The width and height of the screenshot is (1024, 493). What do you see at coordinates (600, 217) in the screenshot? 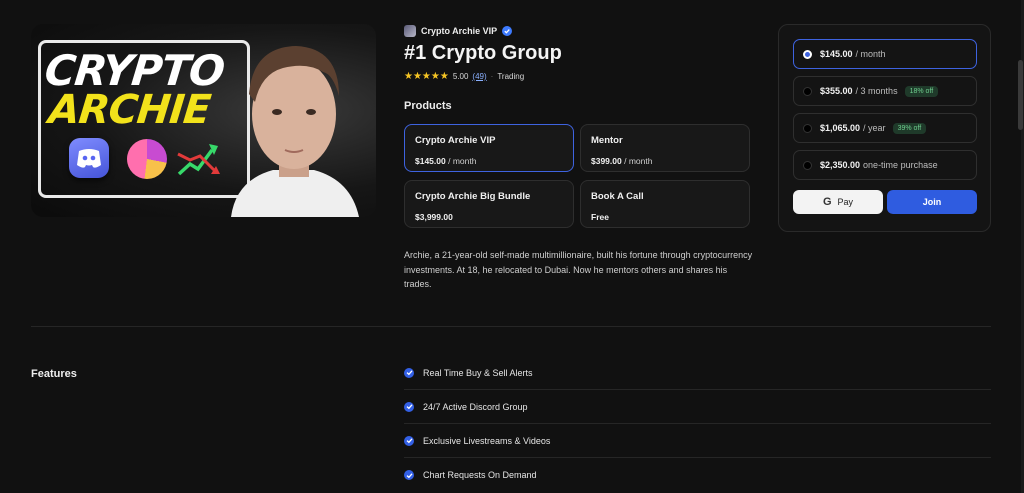
I see `product-price: Free` at bounding box center [600, 217].